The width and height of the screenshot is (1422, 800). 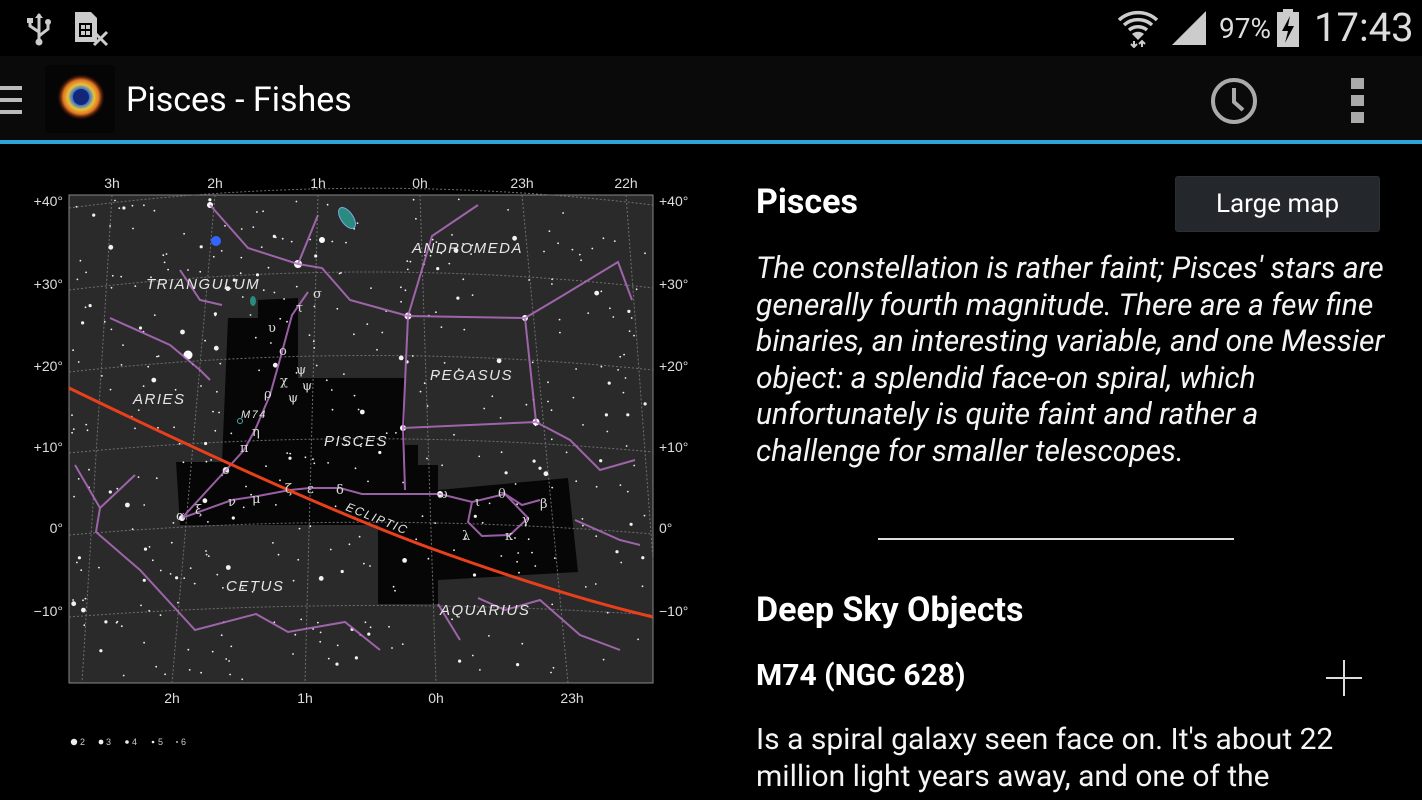 What do you see at coordinates (48, 201) in the screenshot?
I see `dec-label-left: +40°` at bounding box center [48, 201].